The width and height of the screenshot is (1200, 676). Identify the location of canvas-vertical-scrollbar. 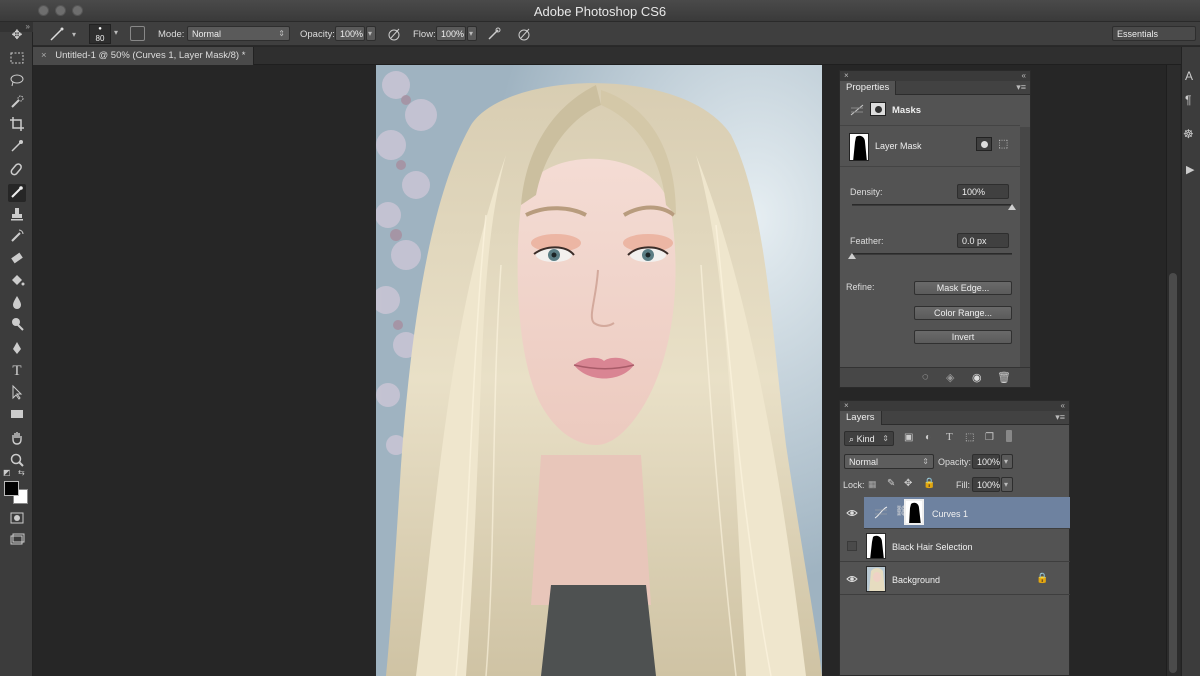
(1173, 370).